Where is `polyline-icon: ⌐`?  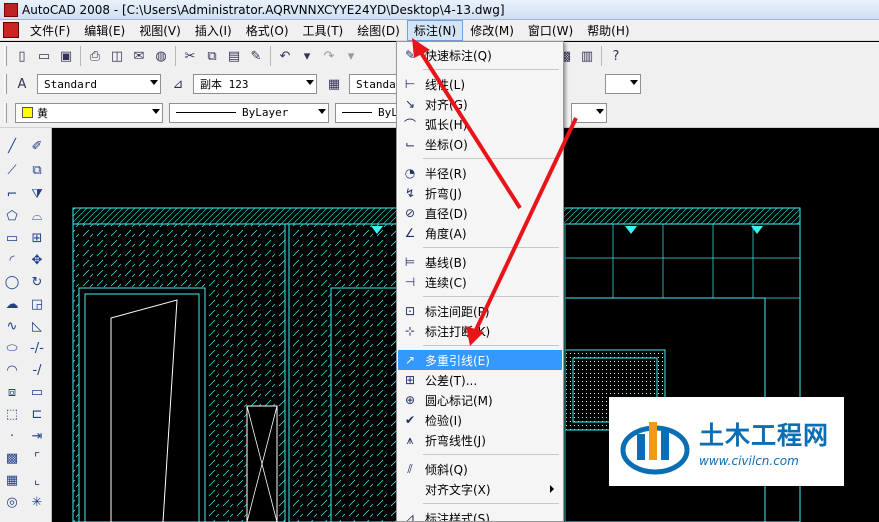 polyline-icon: ⌐ is located at coordinates (12, 194).